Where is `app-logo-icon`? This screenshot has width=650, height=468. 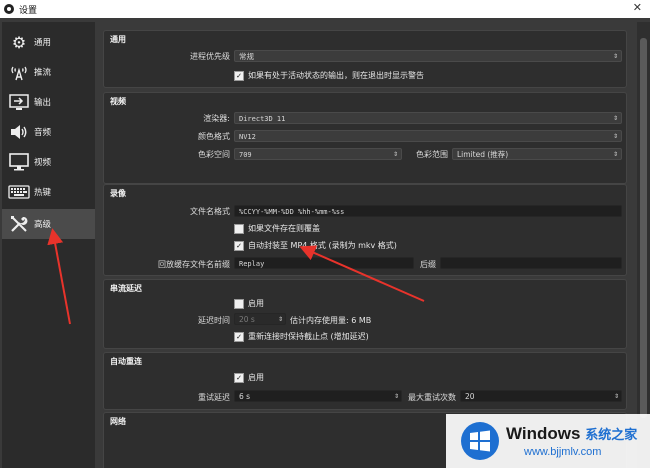 app-logo-icon is located at coordinates (9, 9).